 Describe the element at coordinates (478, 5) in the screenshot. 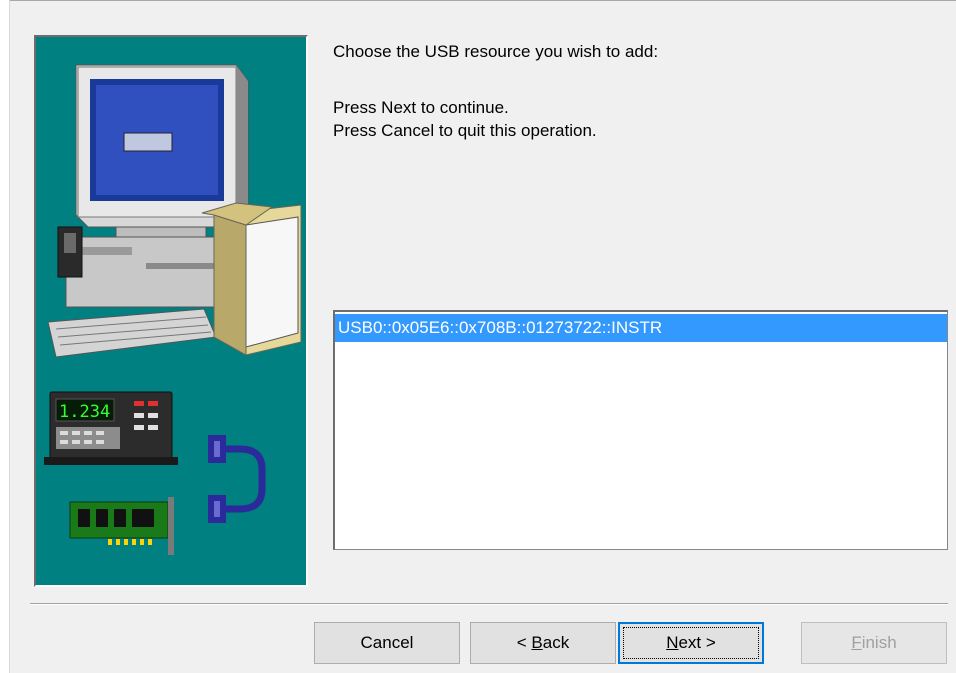

I see `dialog-top-edge` at that location.